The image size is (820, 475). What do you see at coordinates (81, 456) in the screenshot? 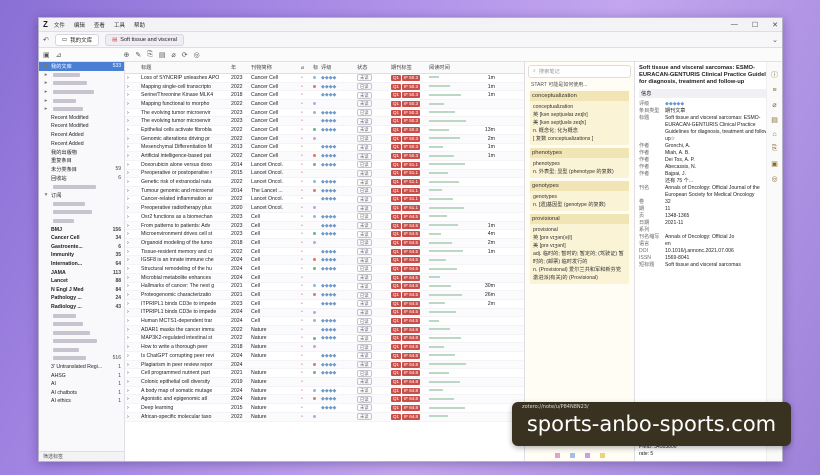
I see `tag-filter: 筛选标签` at bounding box center [81, 456].